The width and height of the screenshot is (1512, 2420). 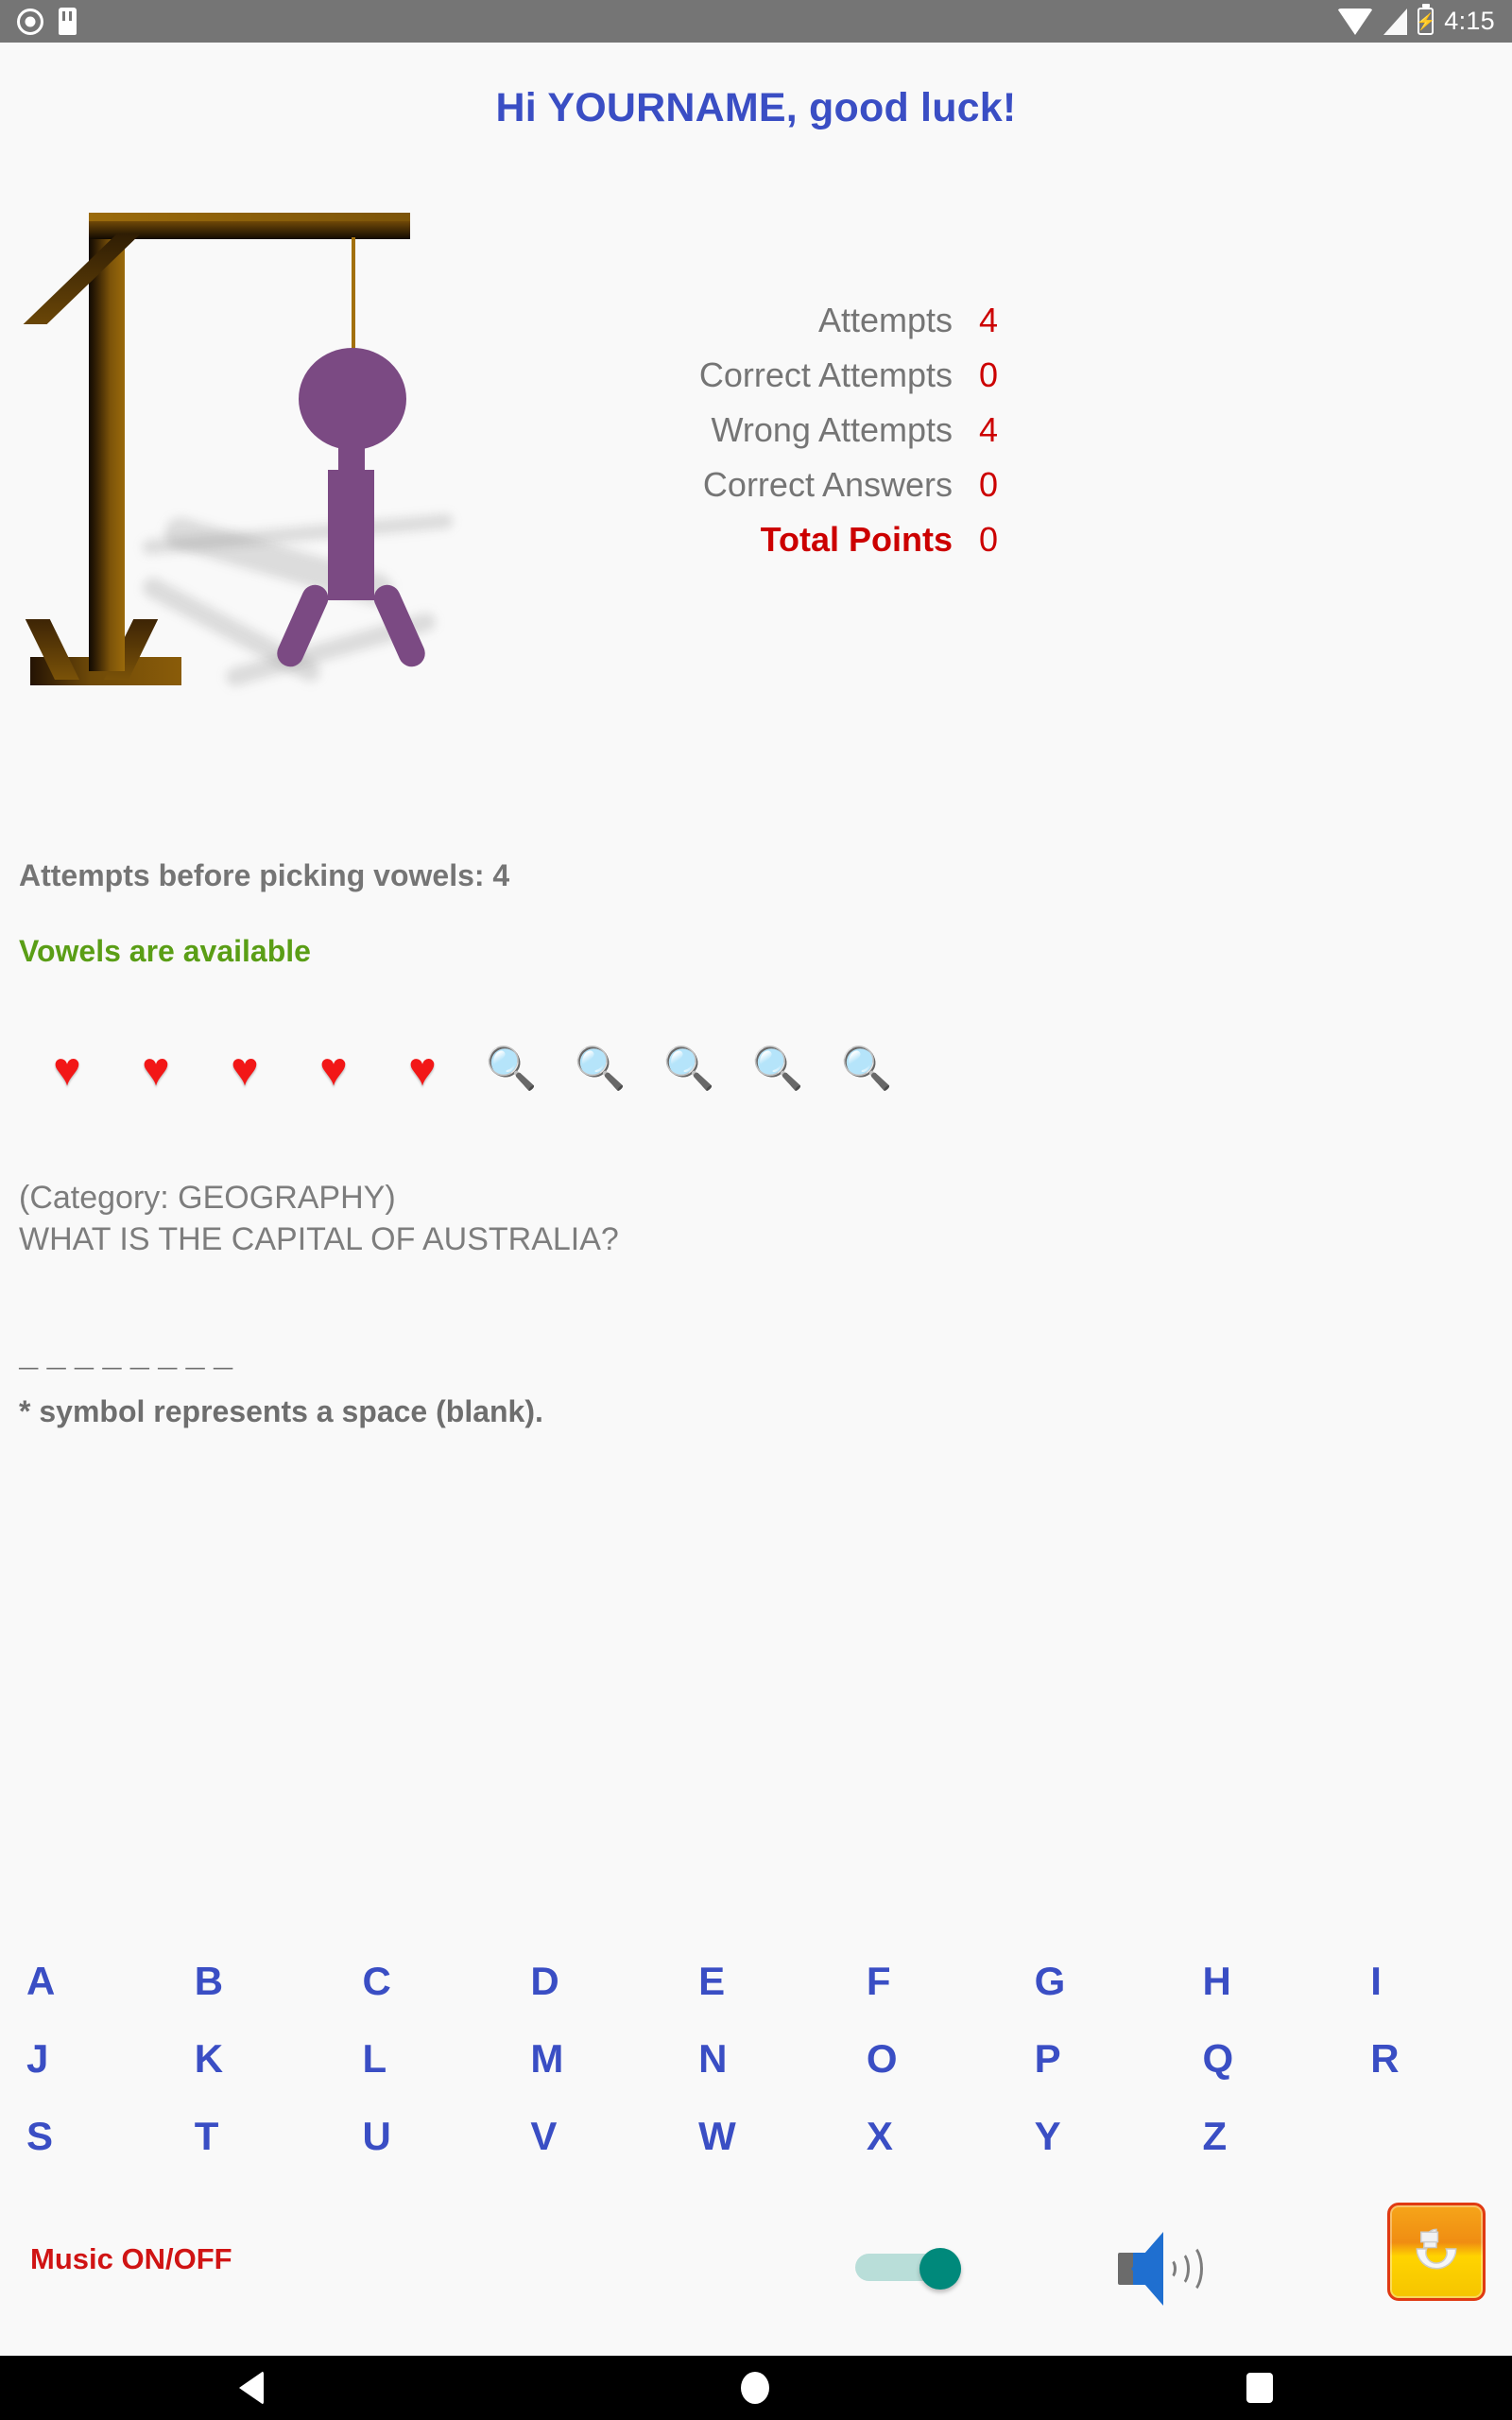 I want to click on letter-button-k: K, so click(x=252, y=2059).